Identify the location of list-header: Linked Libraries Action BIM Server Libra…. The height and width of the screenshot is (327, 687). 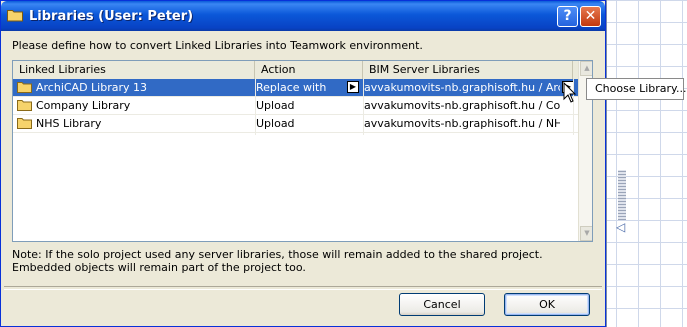
(296, 70).